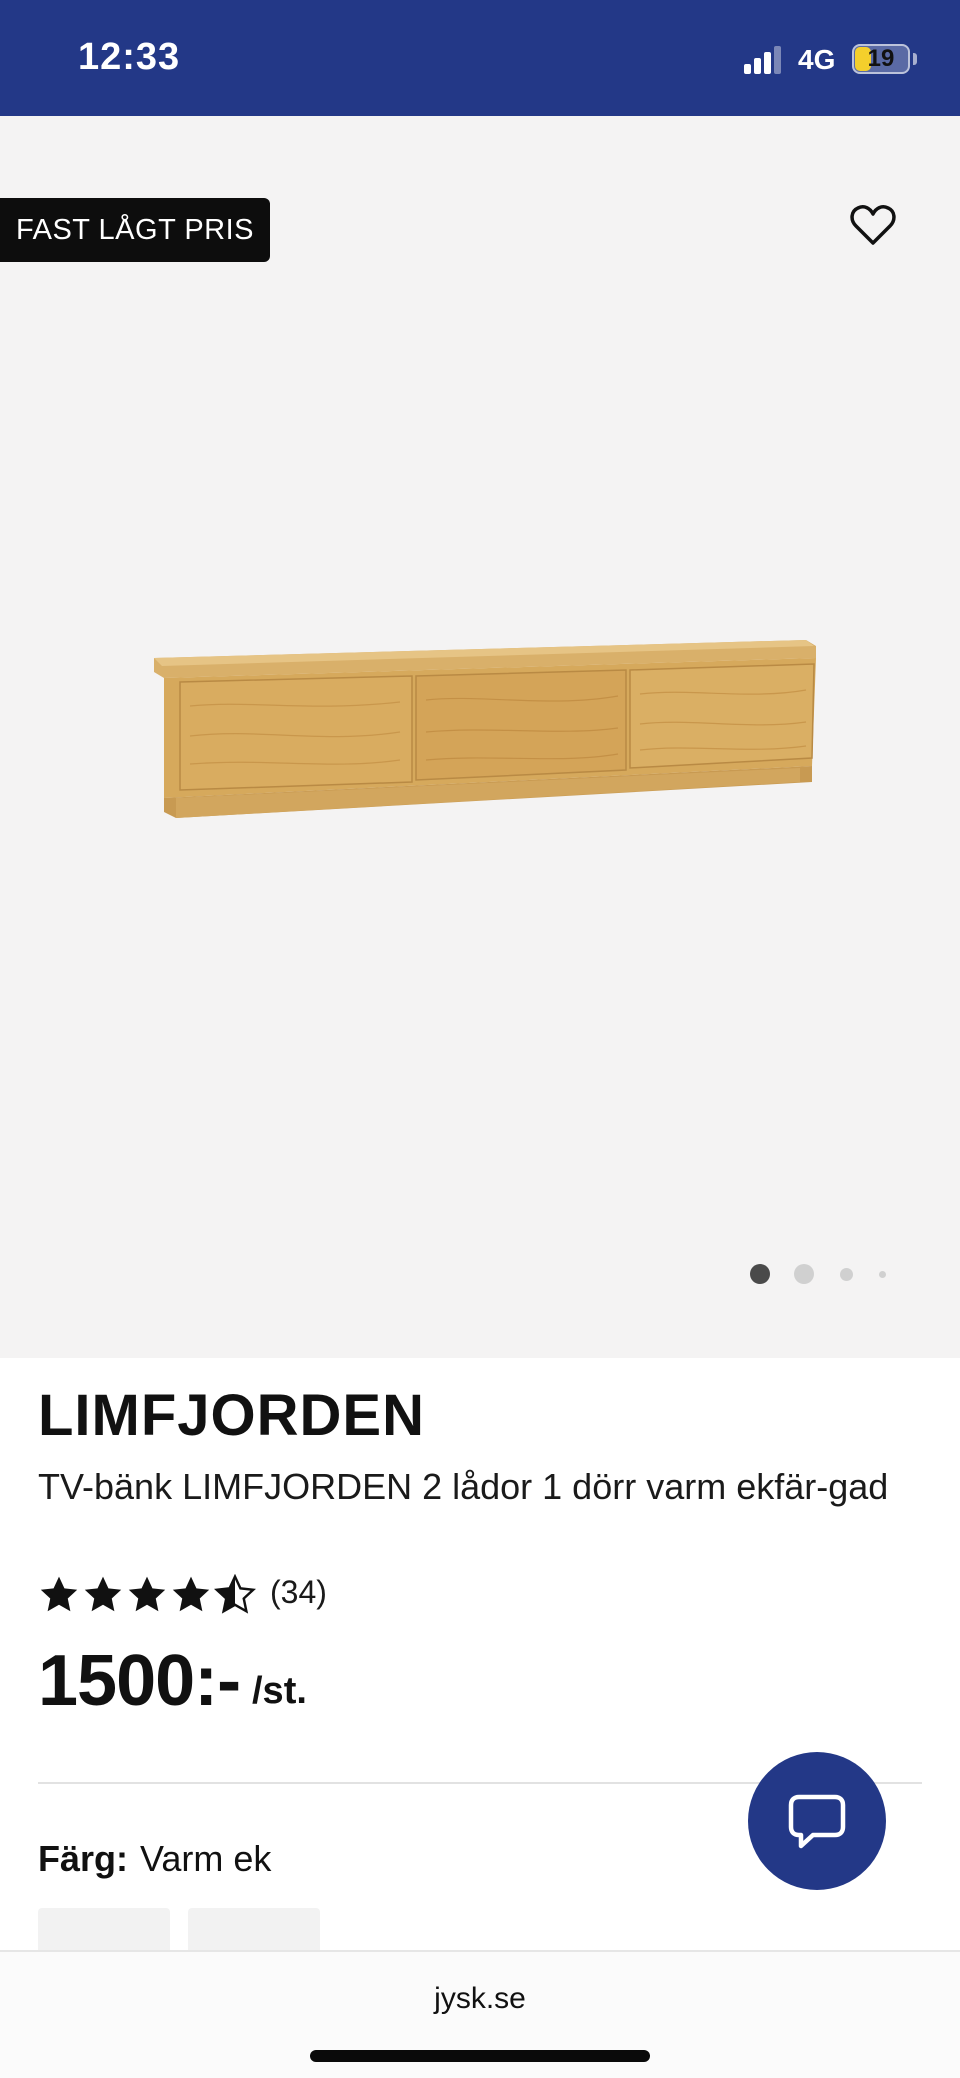  Describe the element at coordinates (760, 1274) in the screenshot. I see `carousel-dot-active` at that location.